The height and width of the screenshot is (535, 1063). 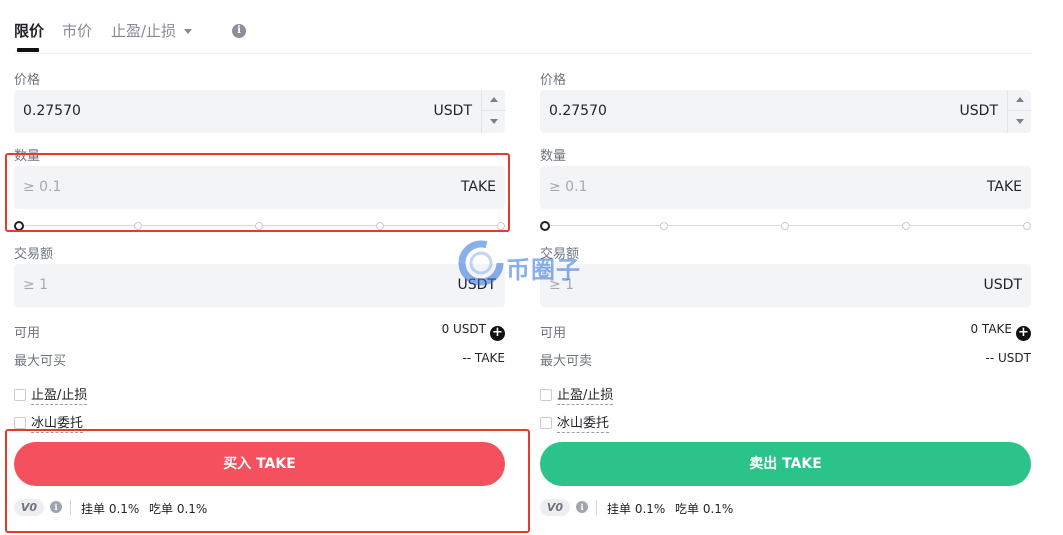 I want to click on available-value: 0 USDT, so click(x=463, y=329).